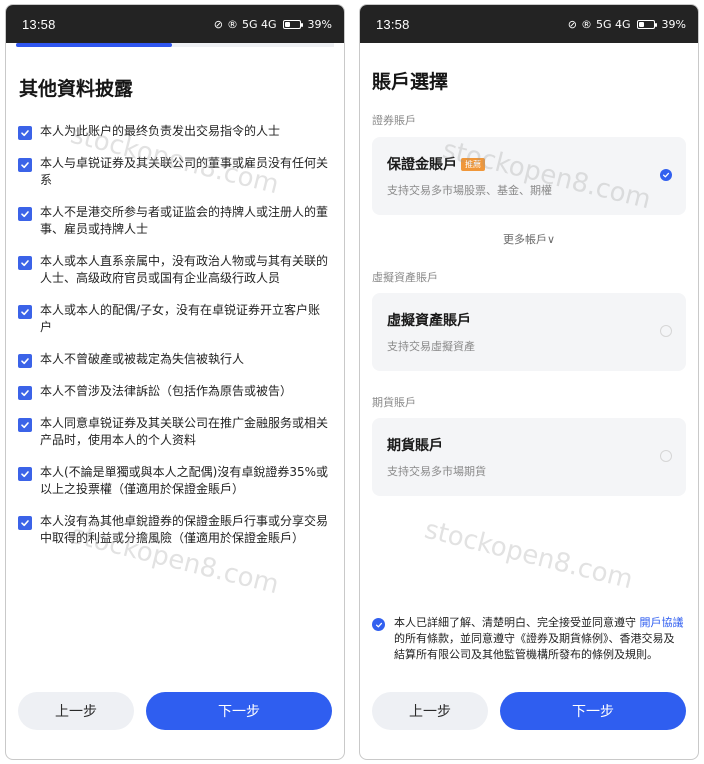 The height and width of the screenshot is (764, 704). What do you see at coordinates (184, 171) in the screenshot?
I see `checklist-item-text: 本人与卓锐证券及其关联公司的董事或雇员没有任何关系` at bounding box center [184, 171].